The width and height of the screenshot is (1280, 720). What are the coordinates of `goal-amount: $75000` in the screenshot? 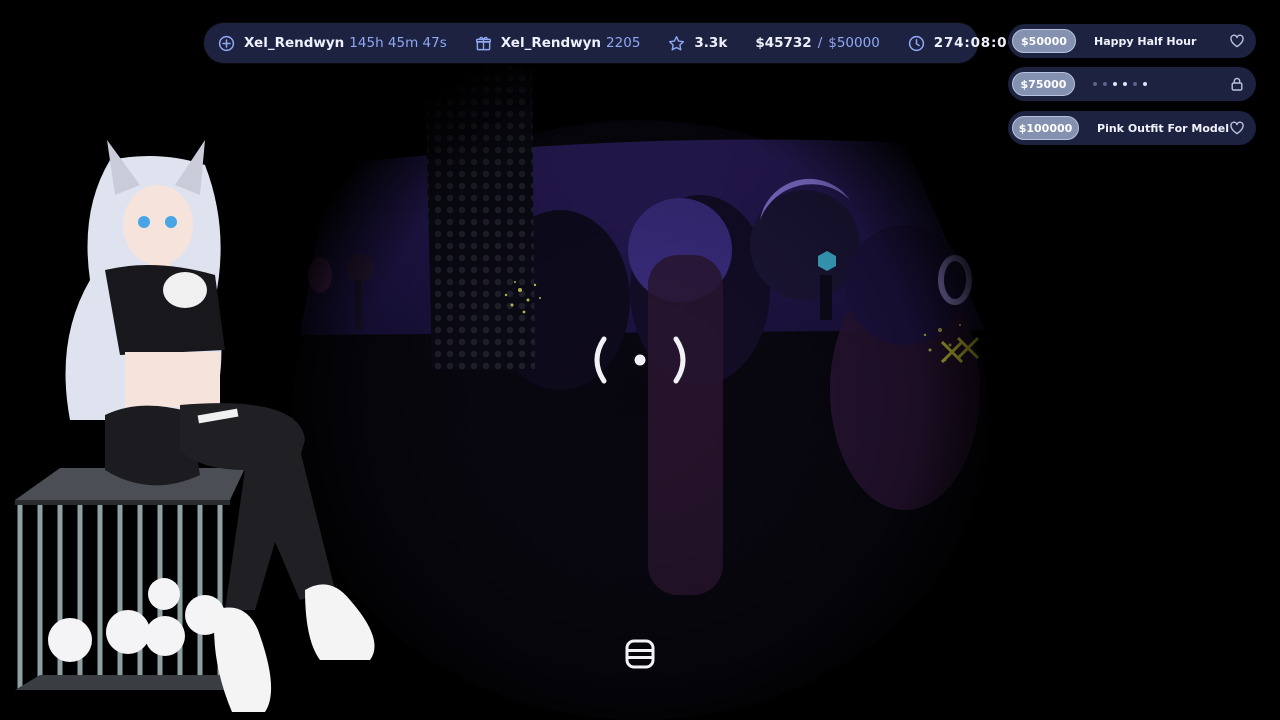 It's located at (1043, 84).